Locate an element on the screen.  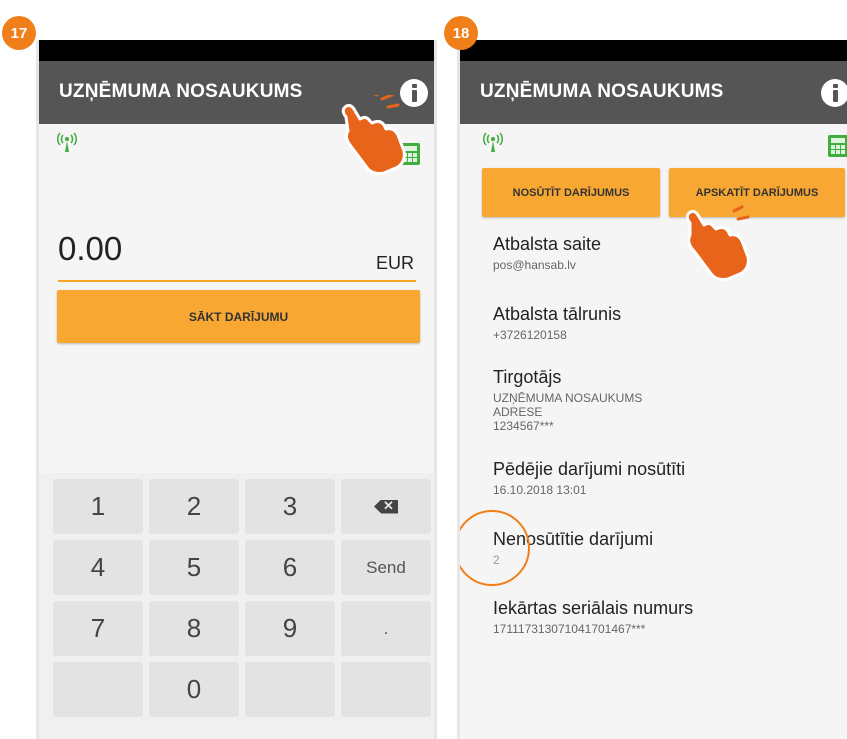
merchant-name: UZŅĒMUMA NOSAUKUMS is located at coordinates (568, 398).